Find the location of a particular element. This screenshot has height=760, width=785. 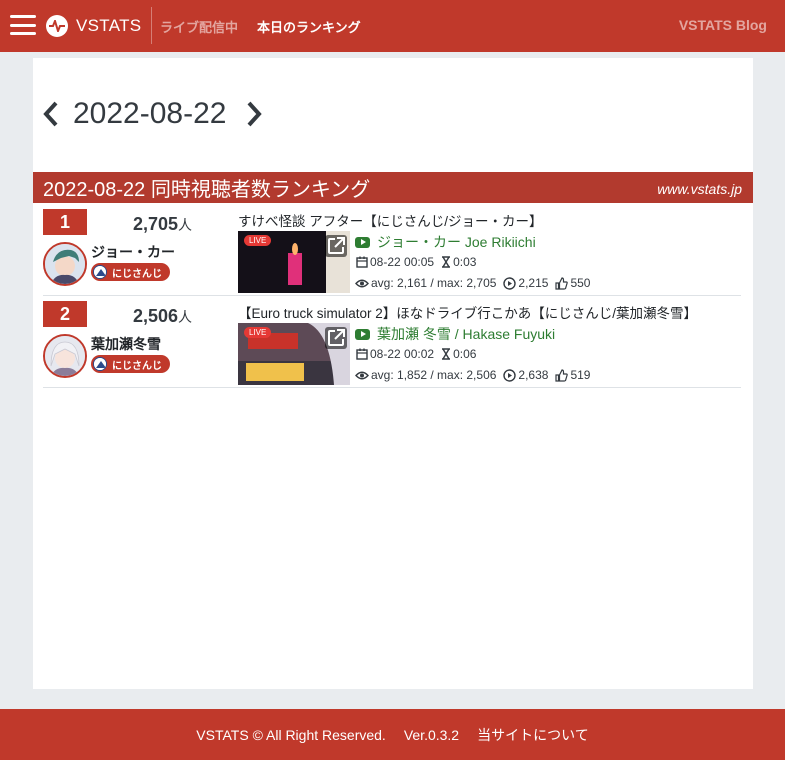

viewer-count: 2,705人 is located at coordinates (162, 224).